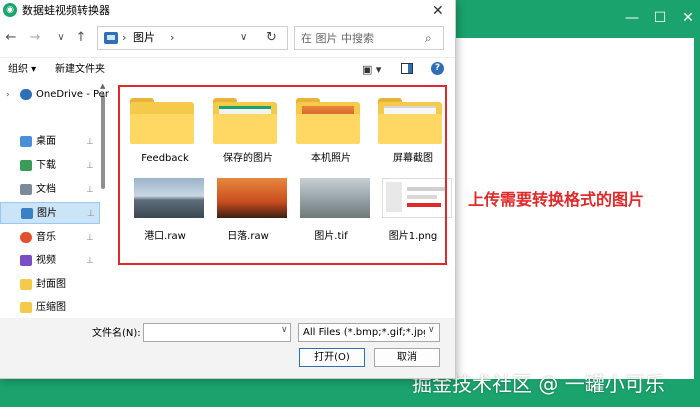  I want to click on sidebar-item-music: 音乐 ⊥, so click(50, 238).